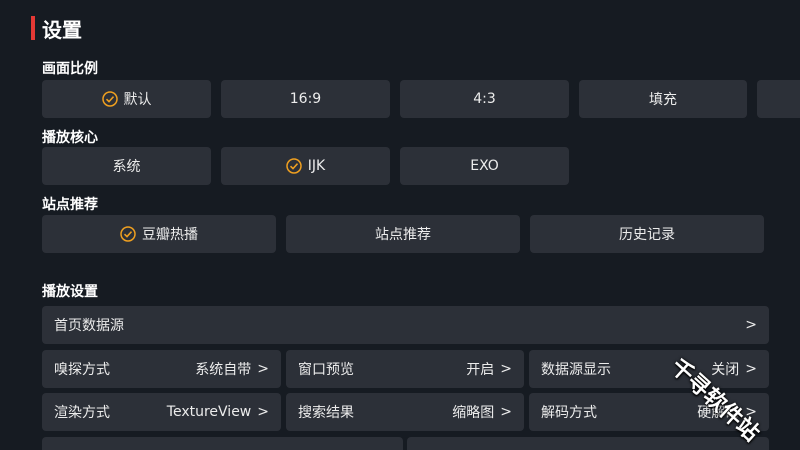 This screenshot has height=450, width=800. What do you see at coordinates (89, 326) in the screenshot?
I see `row-label: 首页数据源` at bounding box center [89, 326].